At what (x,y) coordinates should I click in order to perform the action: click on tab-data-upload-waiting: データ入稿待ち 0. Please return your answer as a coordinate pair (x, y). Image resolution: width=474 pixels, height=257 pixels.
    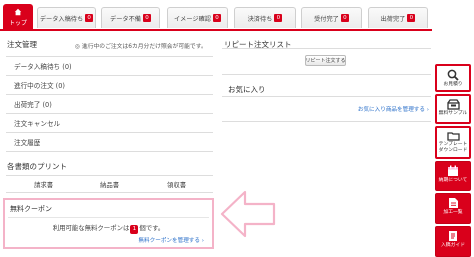
    Looking at the image, I should click on (66, 17).